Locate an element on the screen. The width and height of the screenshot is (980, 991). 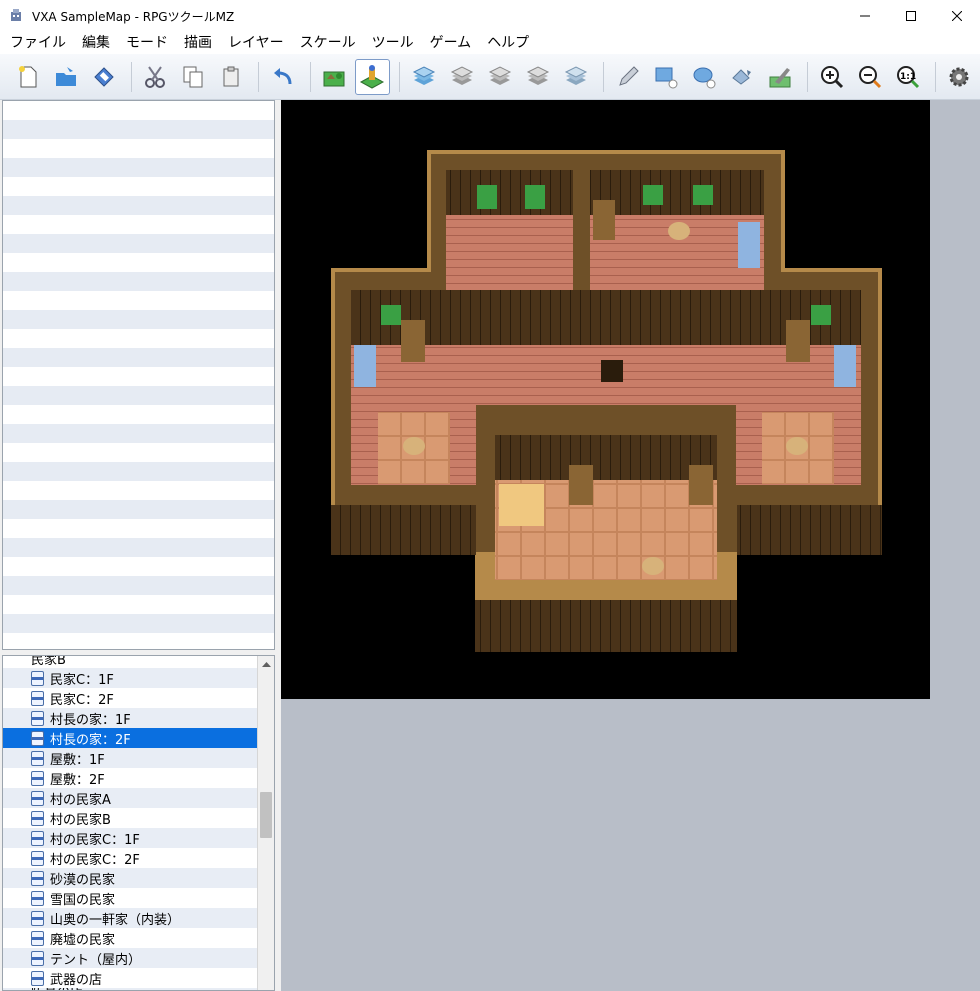
open-folder-icon is located at coordinates (65, 76).